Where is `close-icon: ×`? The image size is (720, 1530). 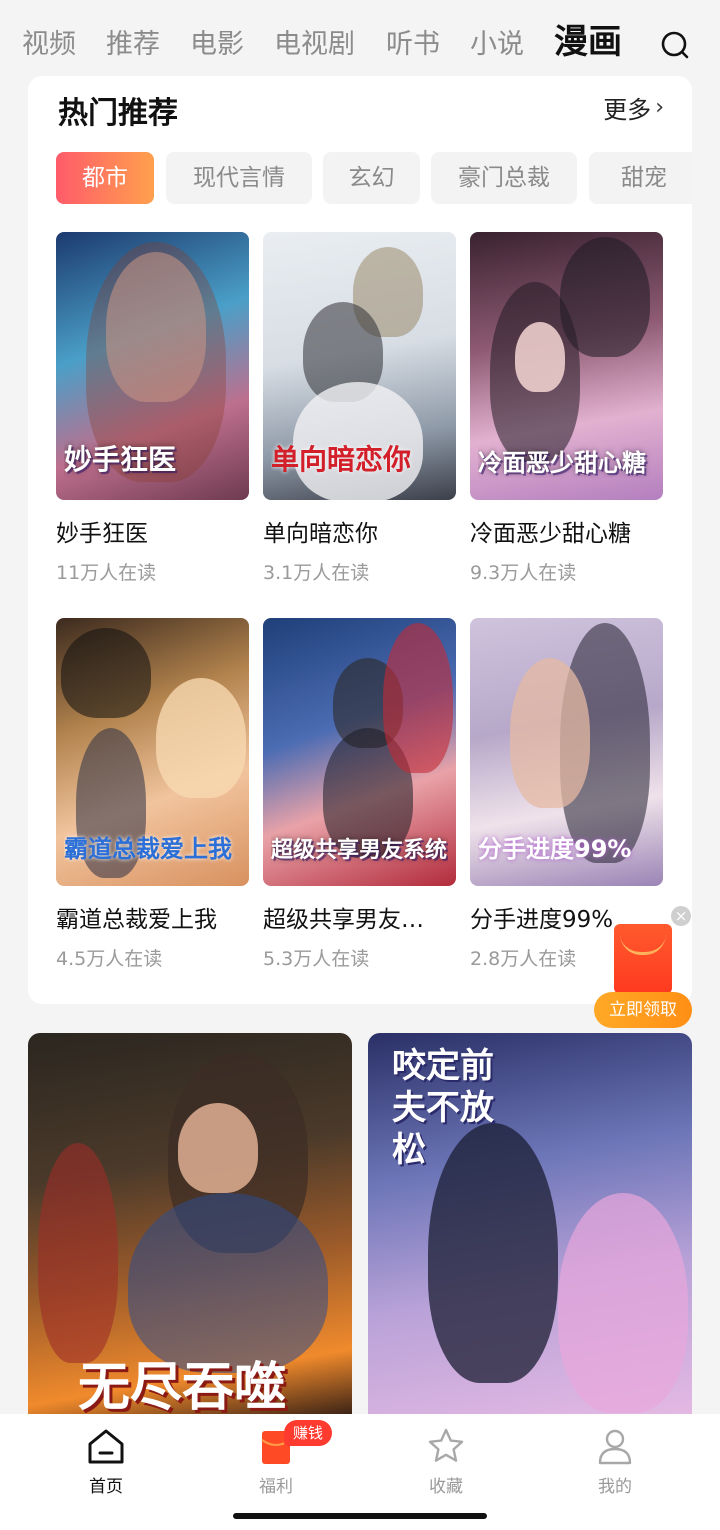
close-icon: × is located at coordinates (681, 916).